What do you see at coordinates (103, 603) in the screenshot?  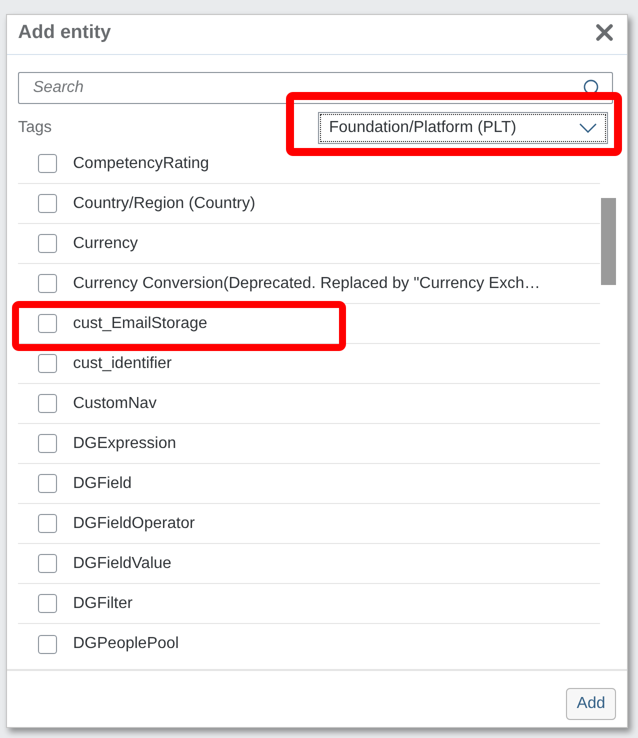 I see `entity-label: DGFilter` at bounding box center [103, 603].